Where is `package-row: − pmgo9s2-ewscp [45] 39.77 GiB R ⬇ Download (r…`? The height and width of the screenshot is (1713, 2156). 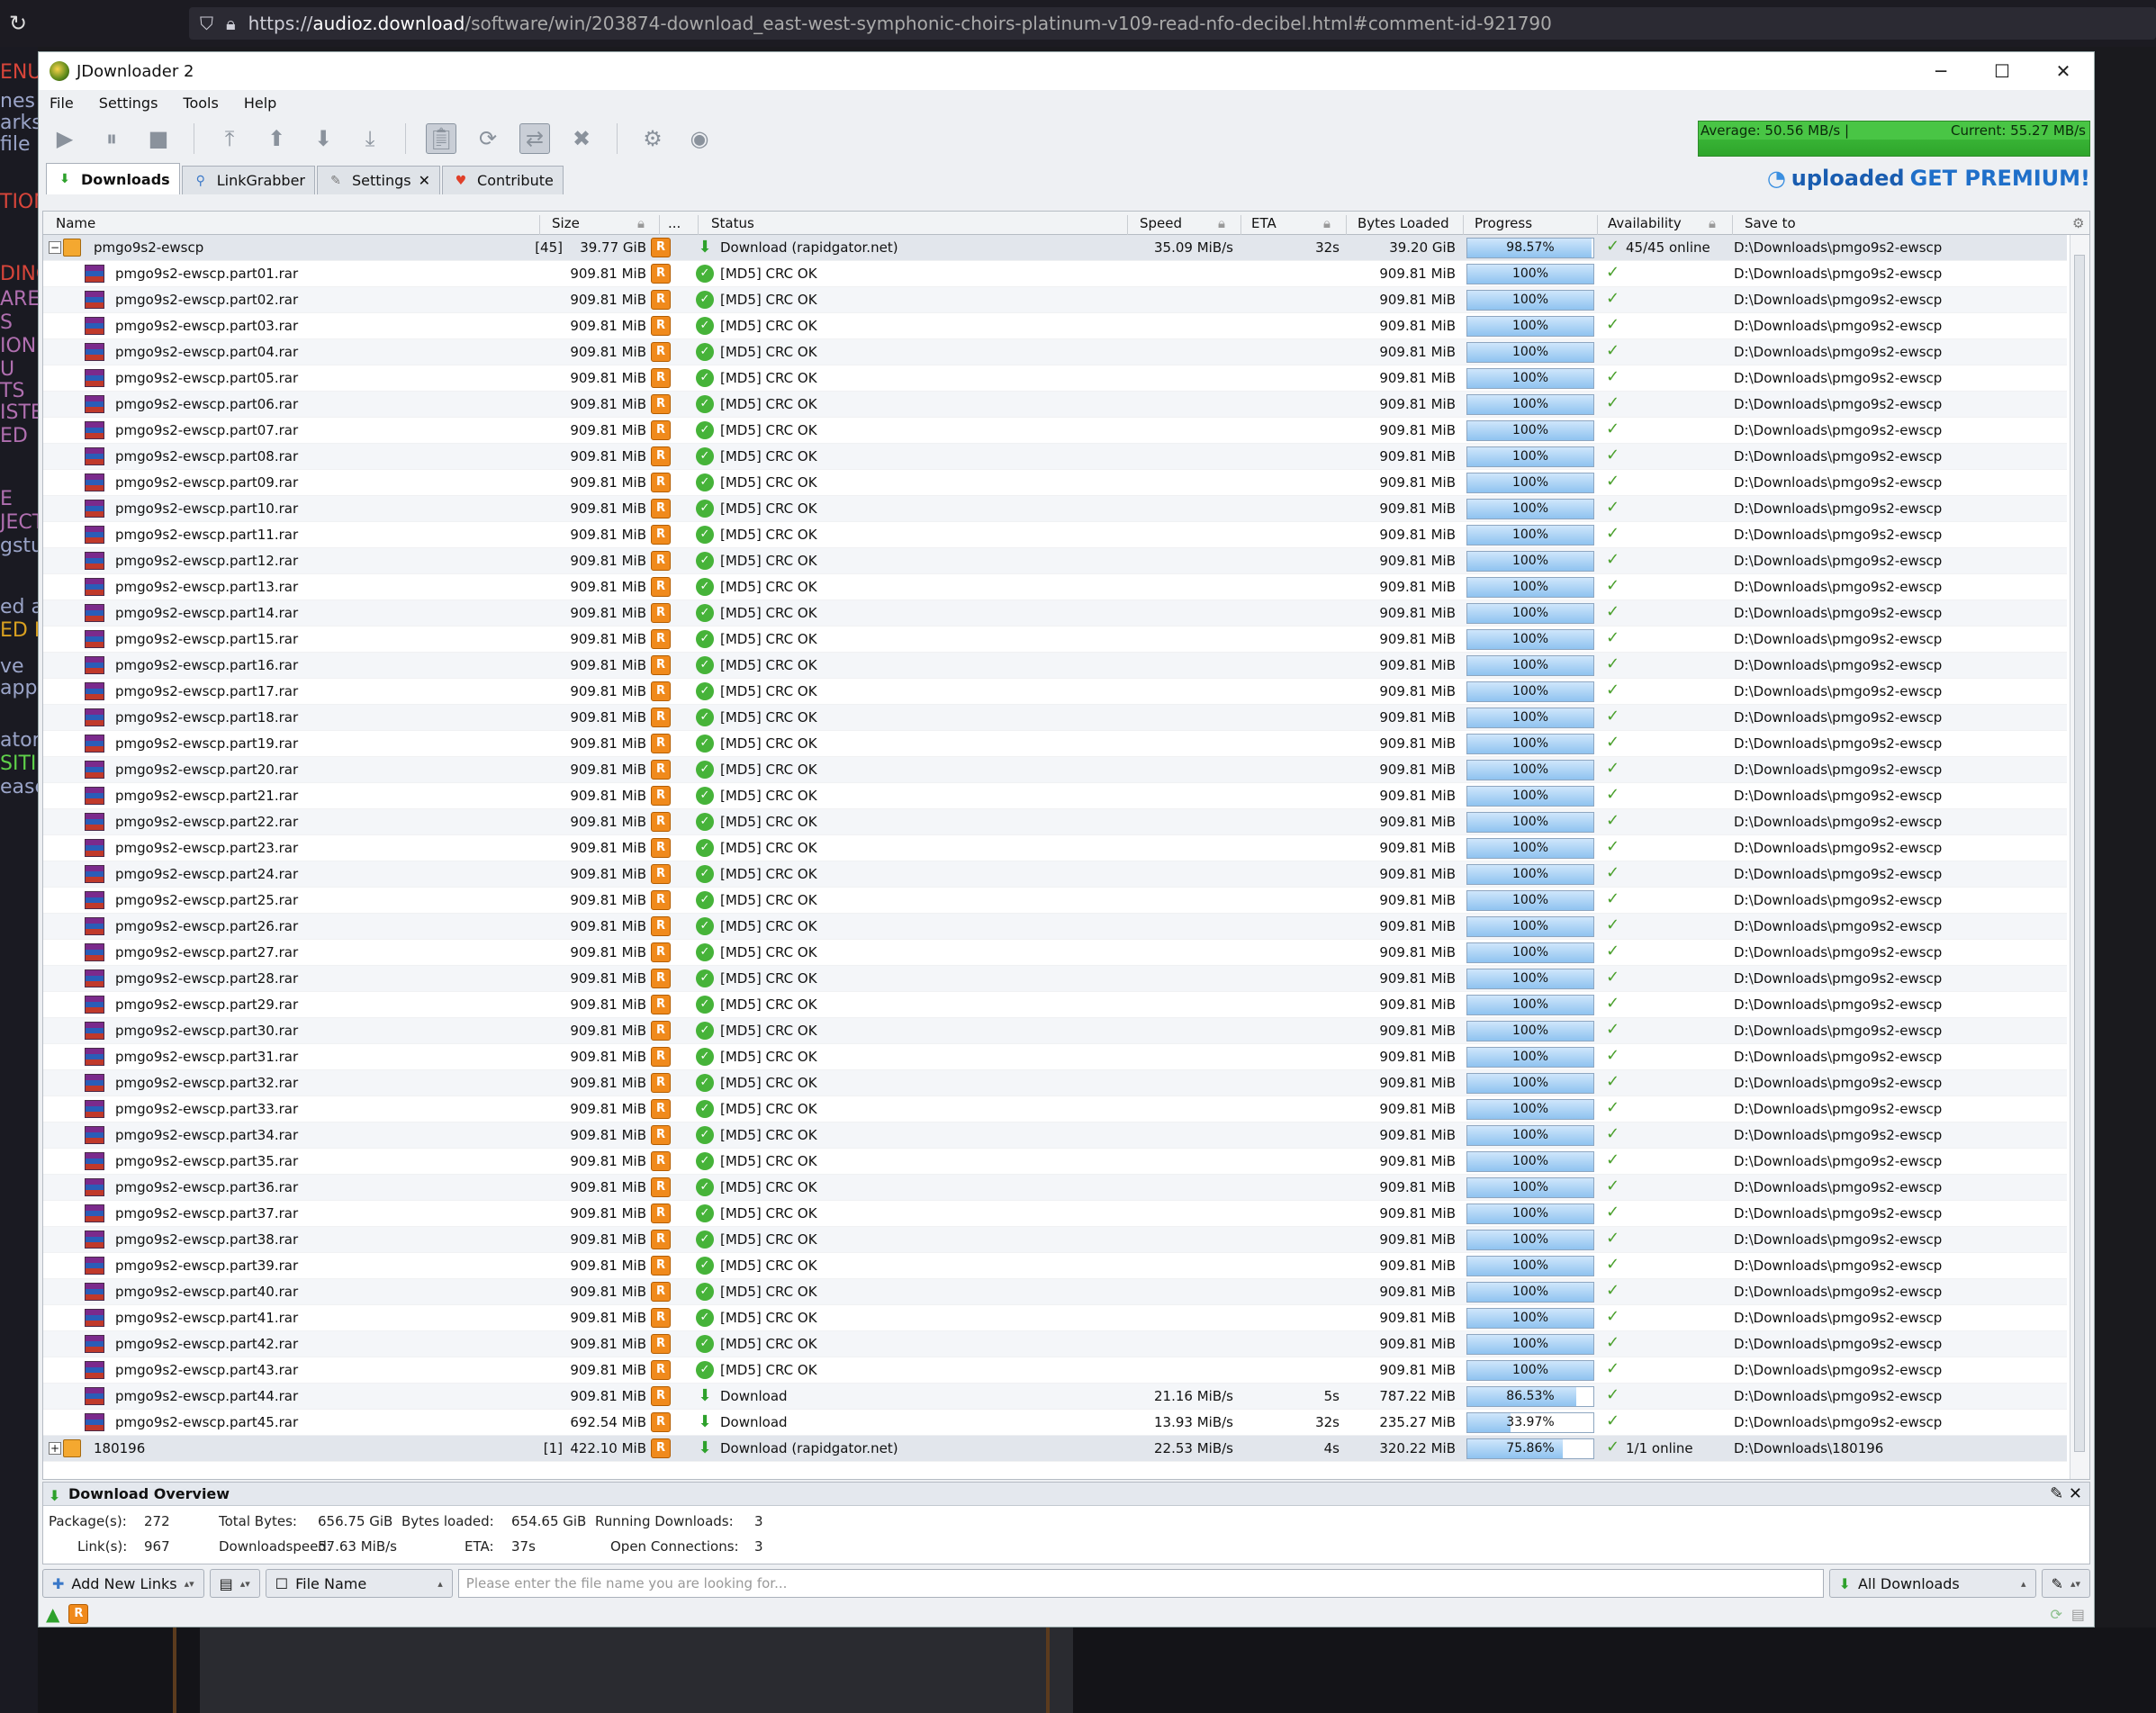 package-row: − pmgo9s2-ewscp [45] 39.77 GiB R ⬇ Download (r… is located at coordinates (1055, 248).